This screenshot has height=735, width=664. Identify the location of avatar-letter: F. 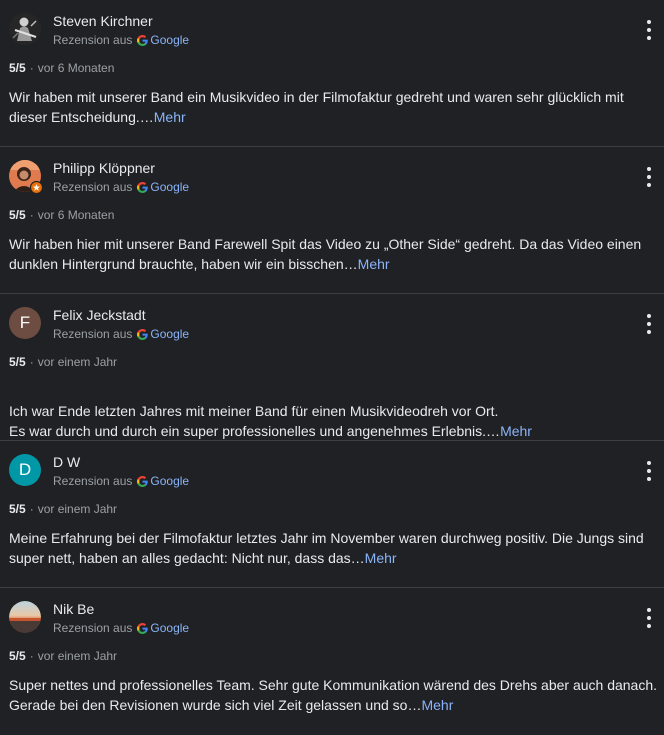
(25, 322).